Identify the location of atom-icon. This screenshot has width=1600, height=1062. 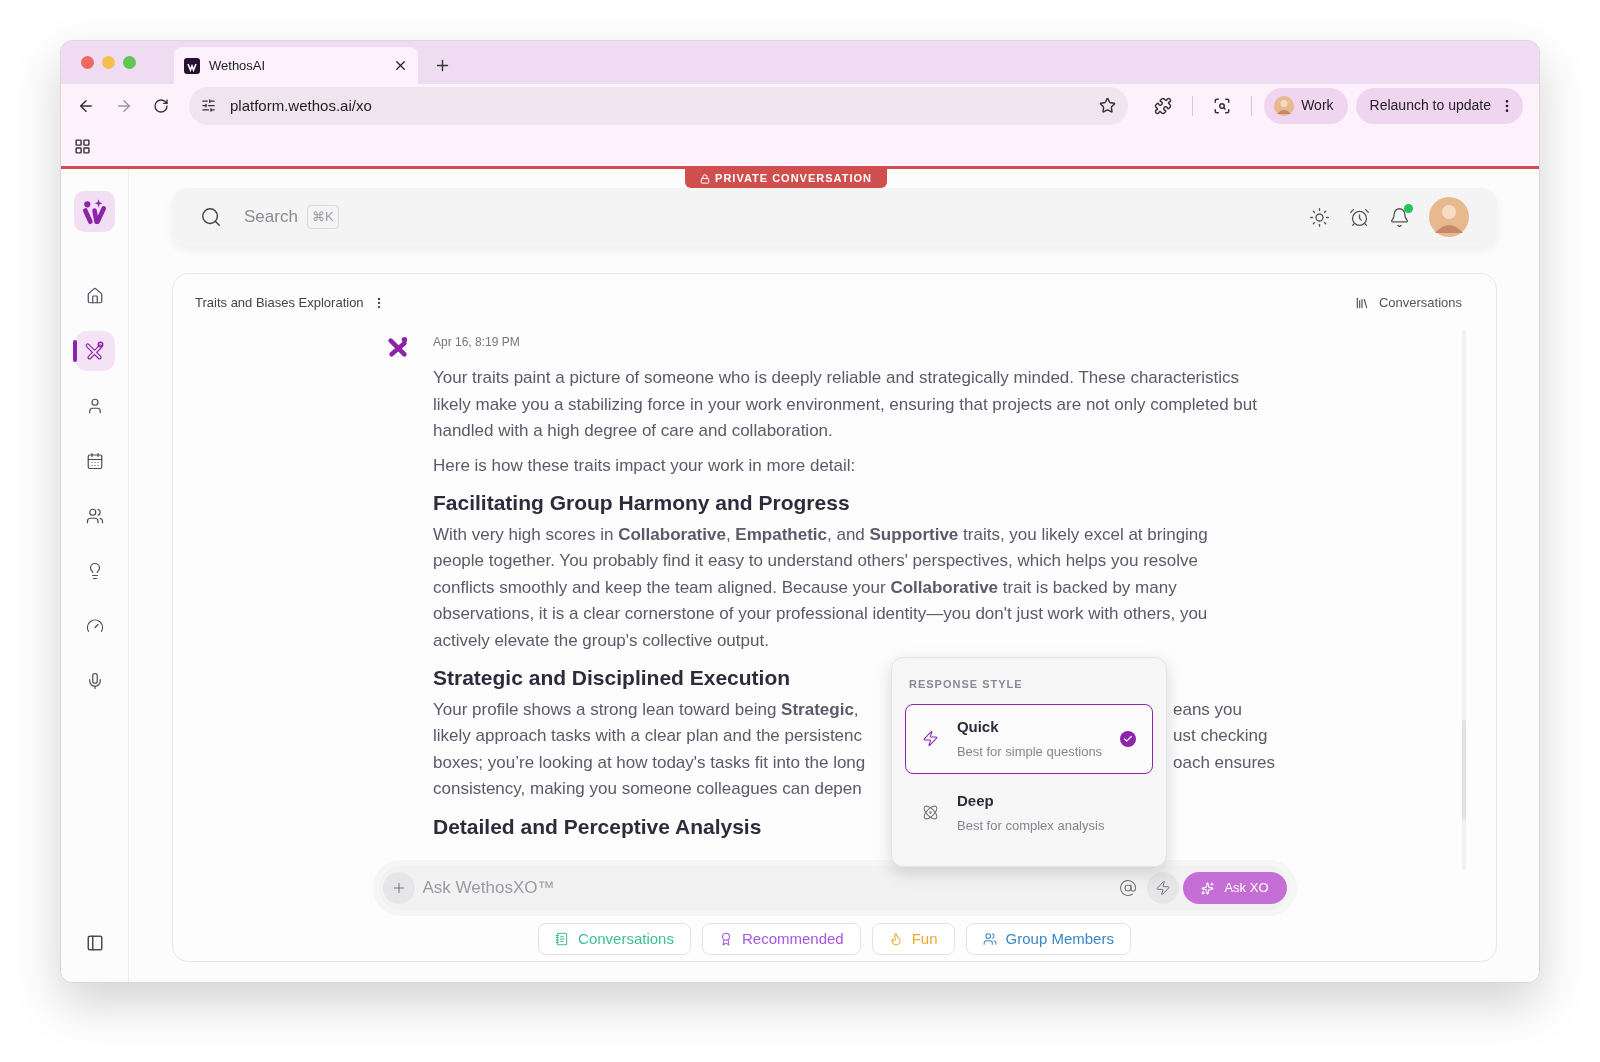
(930, 812).